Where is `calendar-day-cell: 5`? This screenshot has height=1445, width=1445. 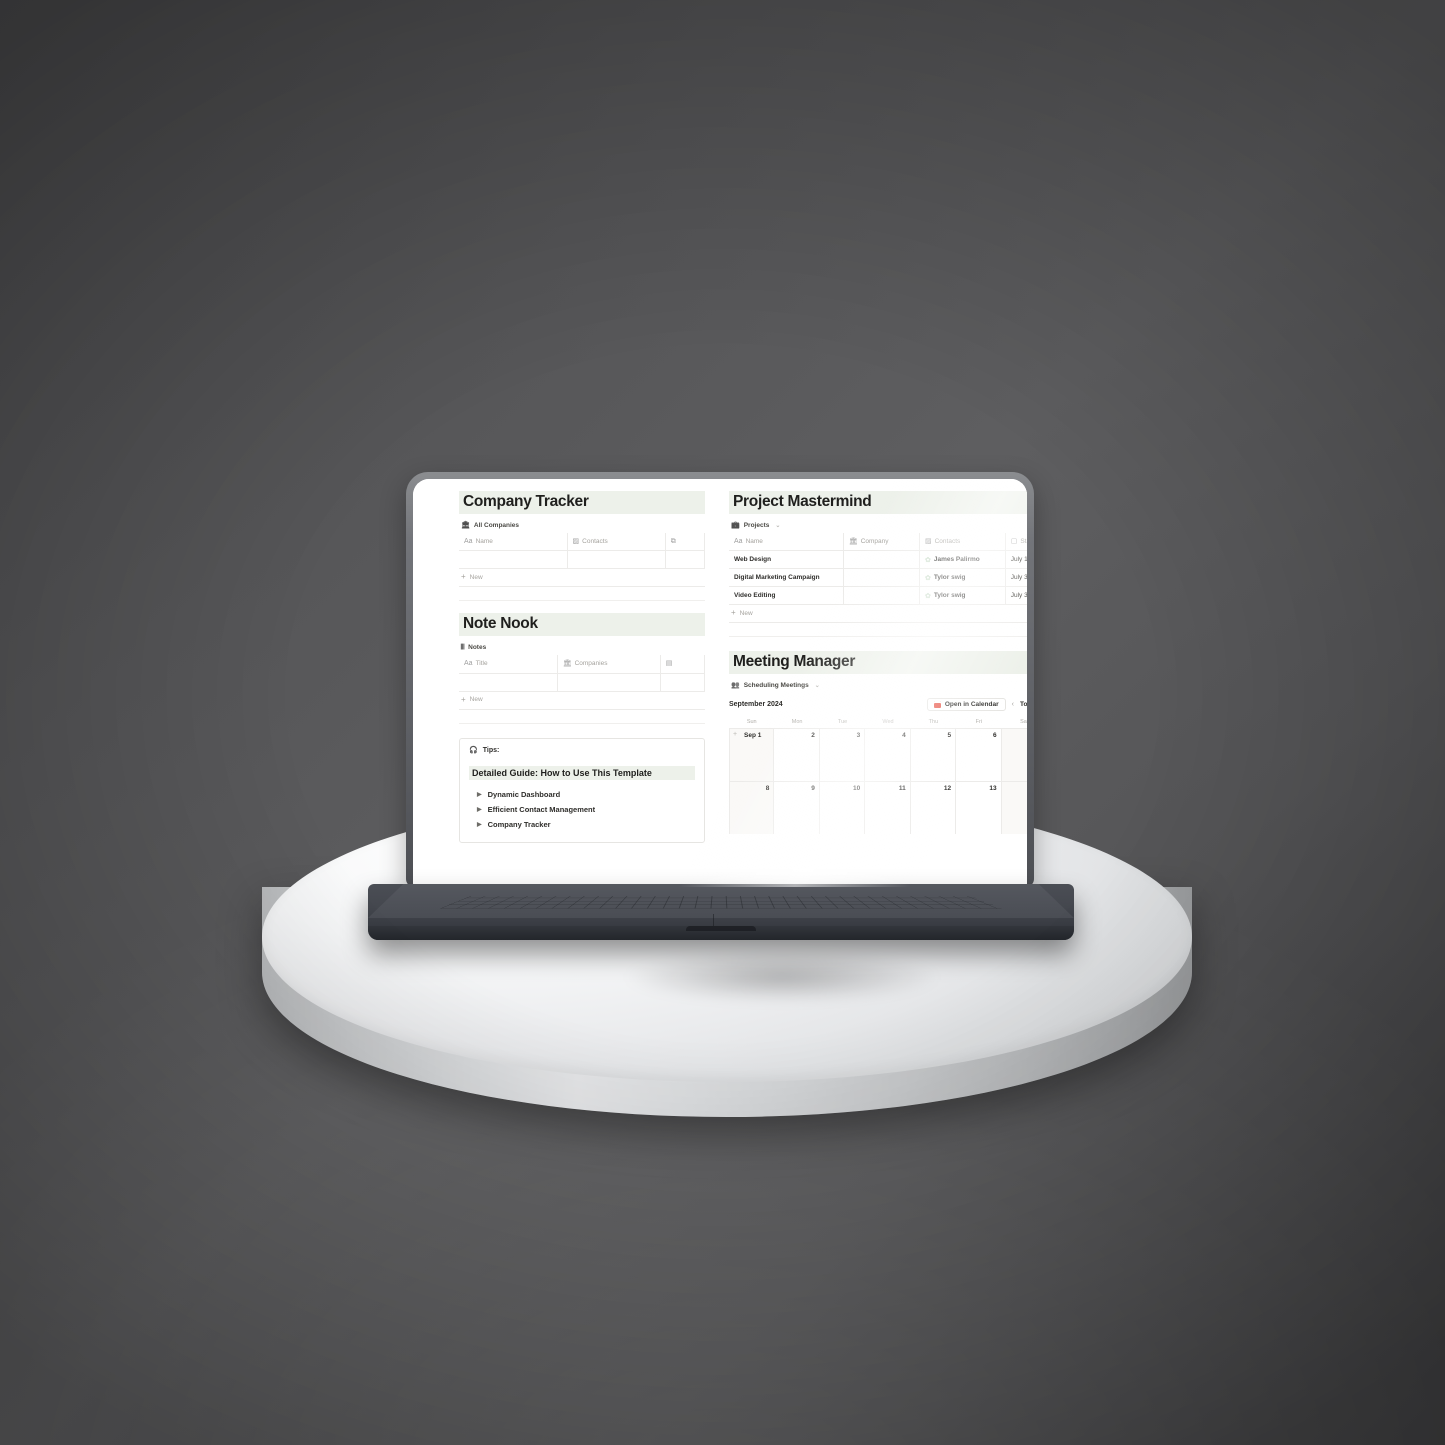
calendar-day-cell: 5 is located at coordinates (934, 755).